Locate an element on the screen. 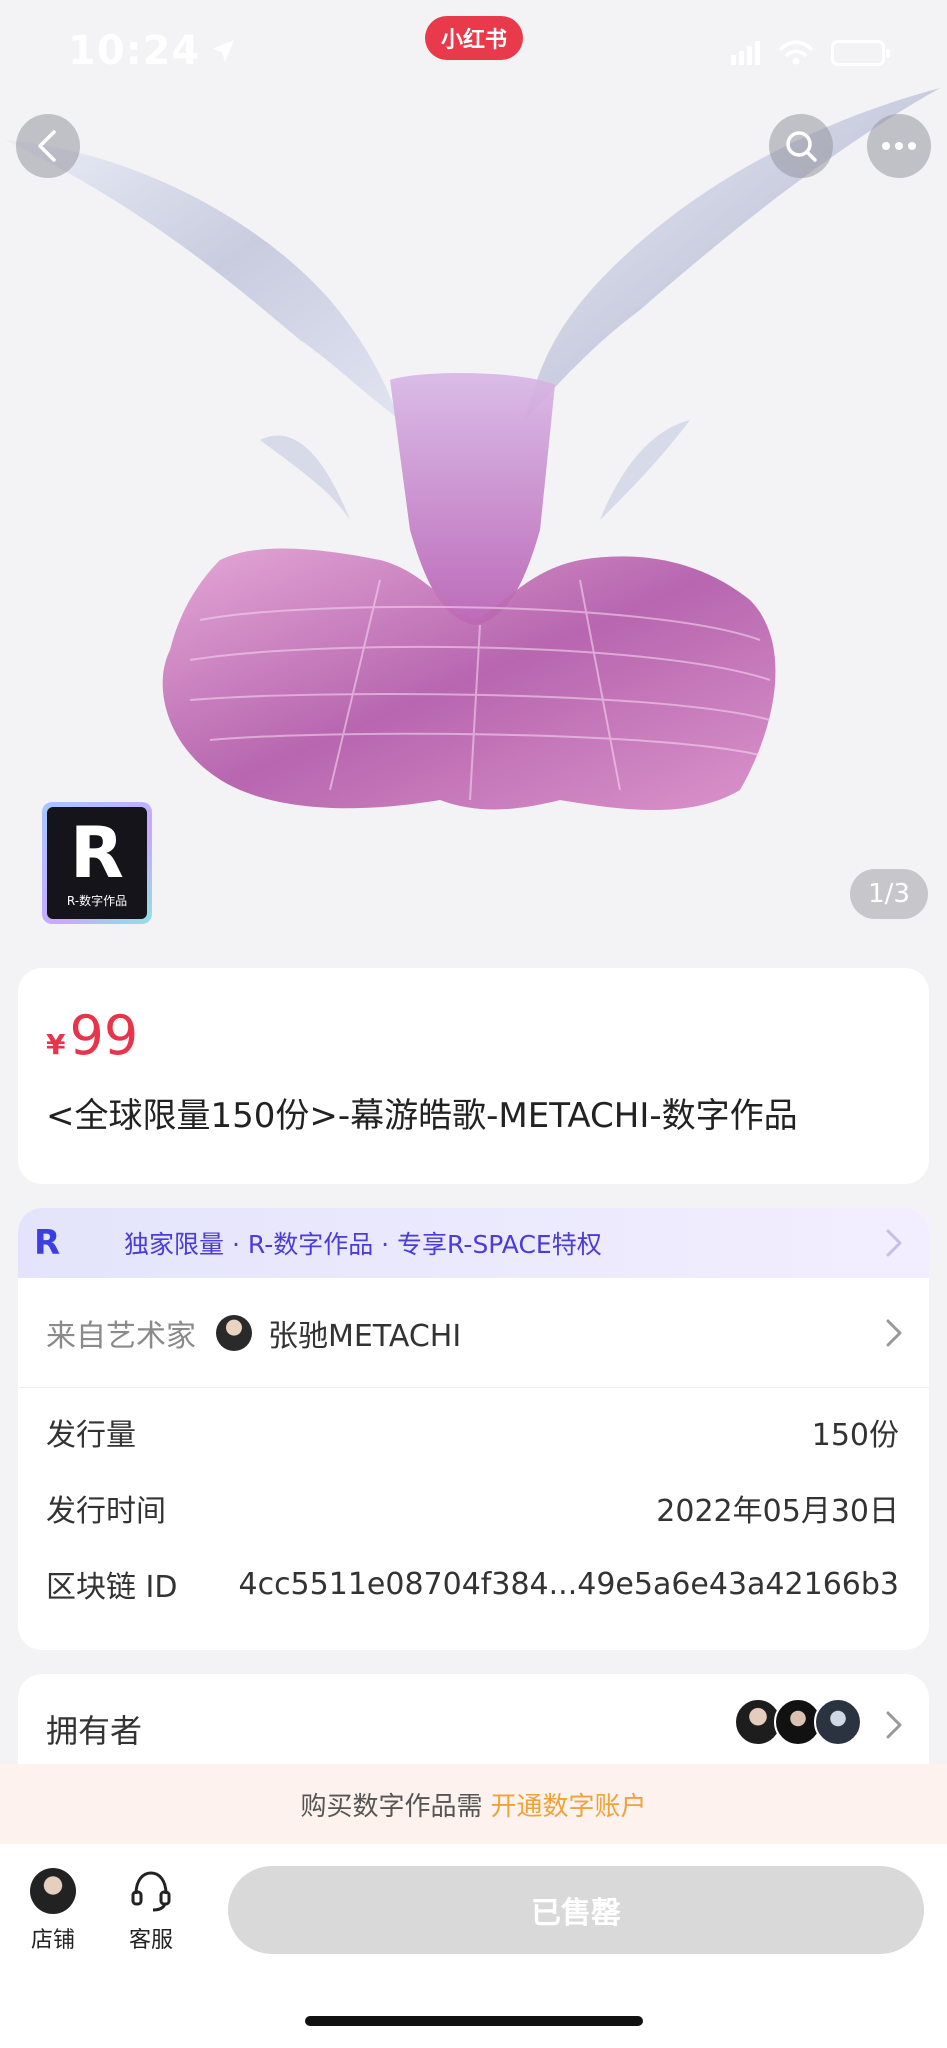 The height and width of the screenshot is (2048, 947). detail-label: 发行量 is located at coordinates (91, 1435).